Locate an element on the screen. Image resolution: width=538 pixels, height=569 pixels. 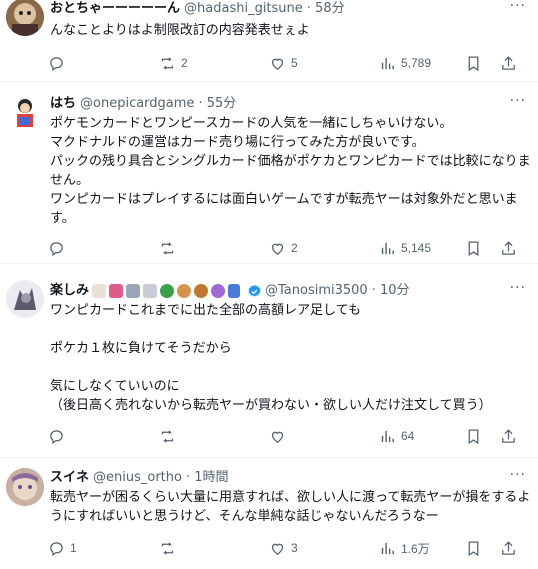
like-count: 2 is located at coordinates (294, 248).